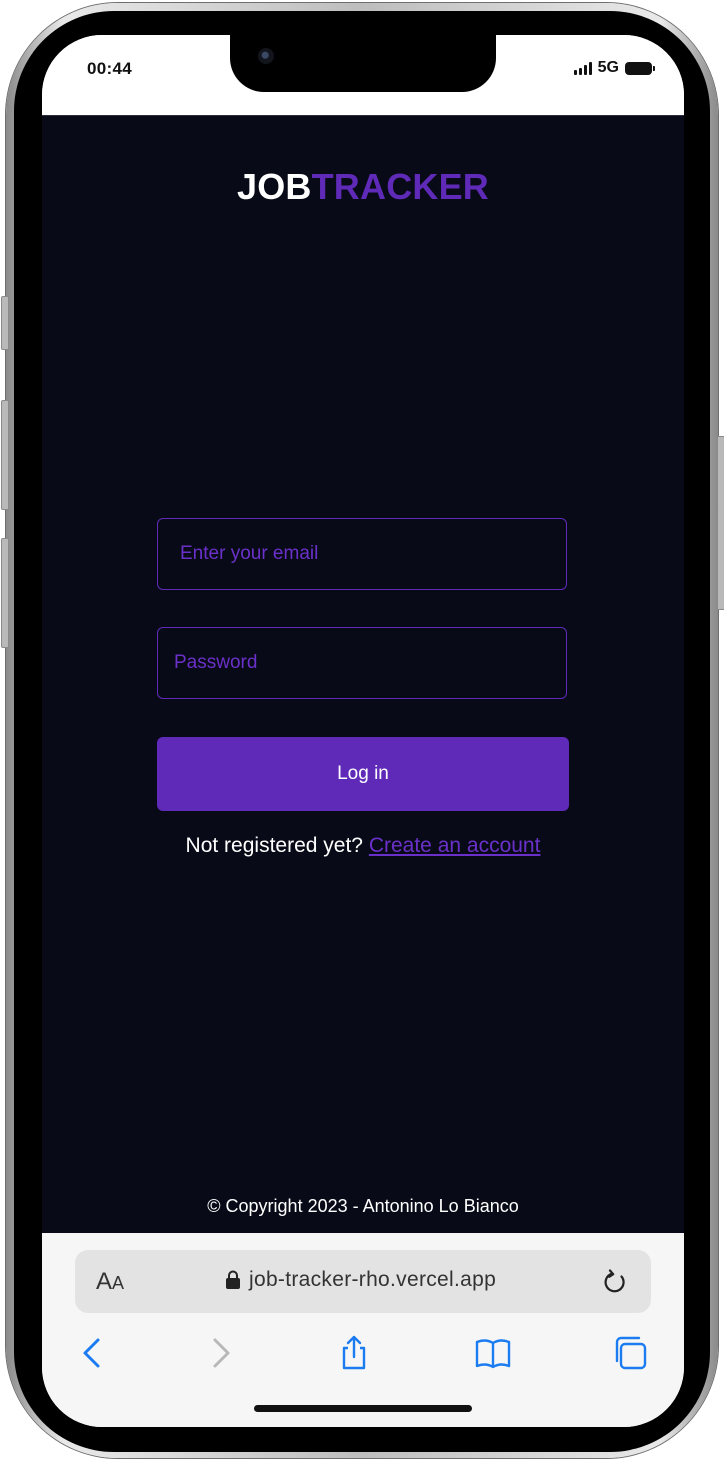 Image resolution: width=724 pixels, height=1461 pixels. Describe the element at coordinates (5, 323) in the screenshot. I see `mute-switch` at that location.